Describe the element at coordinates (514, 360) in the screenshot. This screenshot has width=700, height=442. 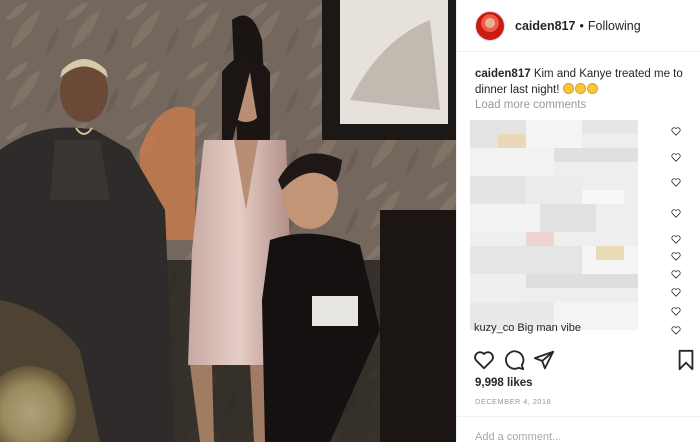
I see `comment-icon` at that location.